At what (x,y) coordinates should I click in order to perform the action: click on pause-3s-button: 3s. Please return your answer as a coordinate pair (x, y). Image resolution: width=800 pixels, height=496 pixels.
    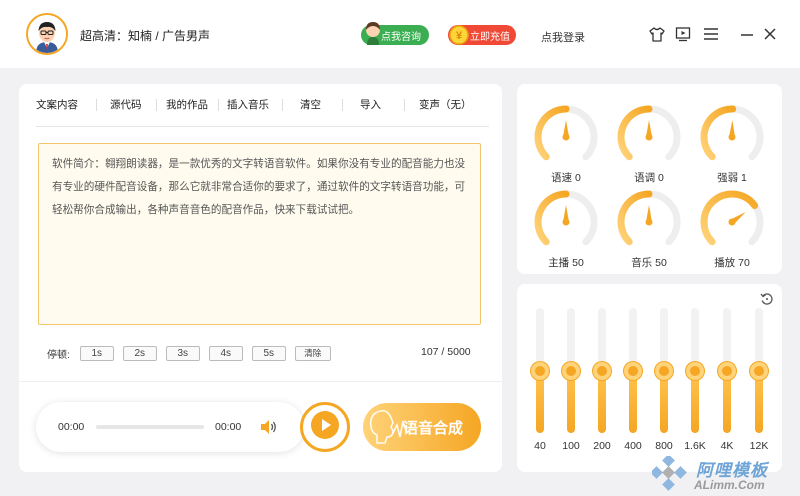
    Looking at the image, I should click on (182, 353).